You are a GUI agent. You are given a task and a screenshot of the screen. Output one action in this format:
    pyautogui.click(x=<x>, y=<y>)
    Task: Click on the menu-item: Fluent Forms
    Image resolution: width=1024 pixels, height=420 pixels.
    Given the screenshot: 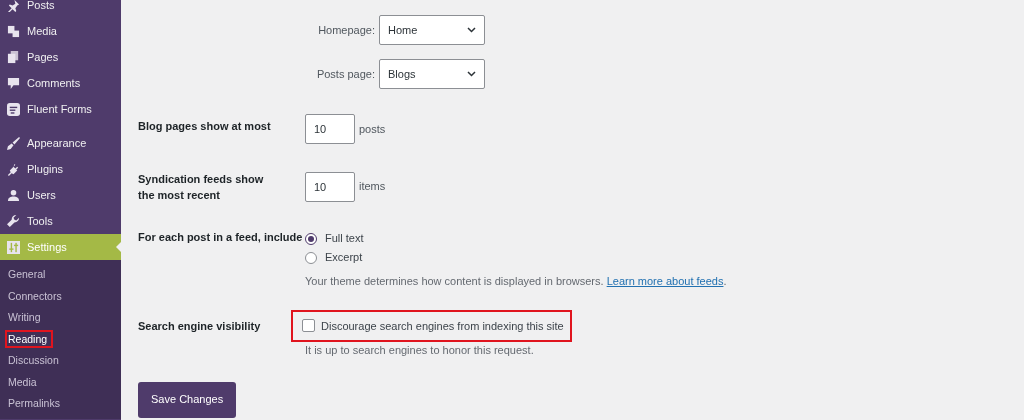 What is the action you would take?
    pyautogui.click(x=60, y=109)
    